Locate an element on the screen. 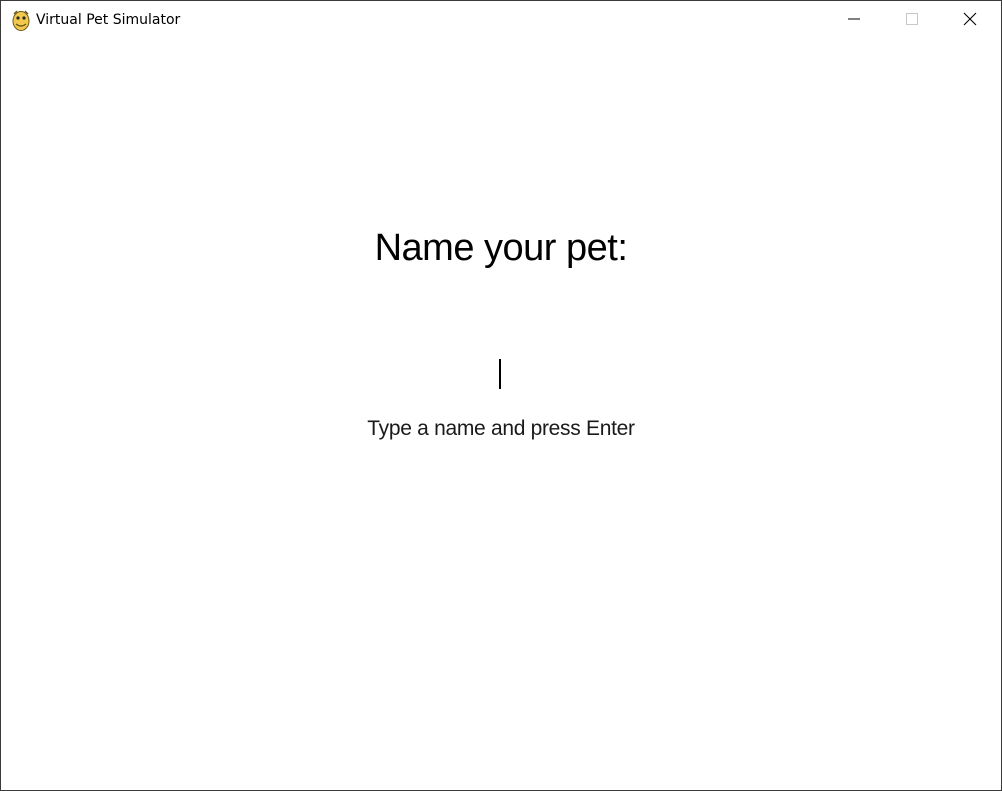  minimize-icon is located at coordinates (854, 21).